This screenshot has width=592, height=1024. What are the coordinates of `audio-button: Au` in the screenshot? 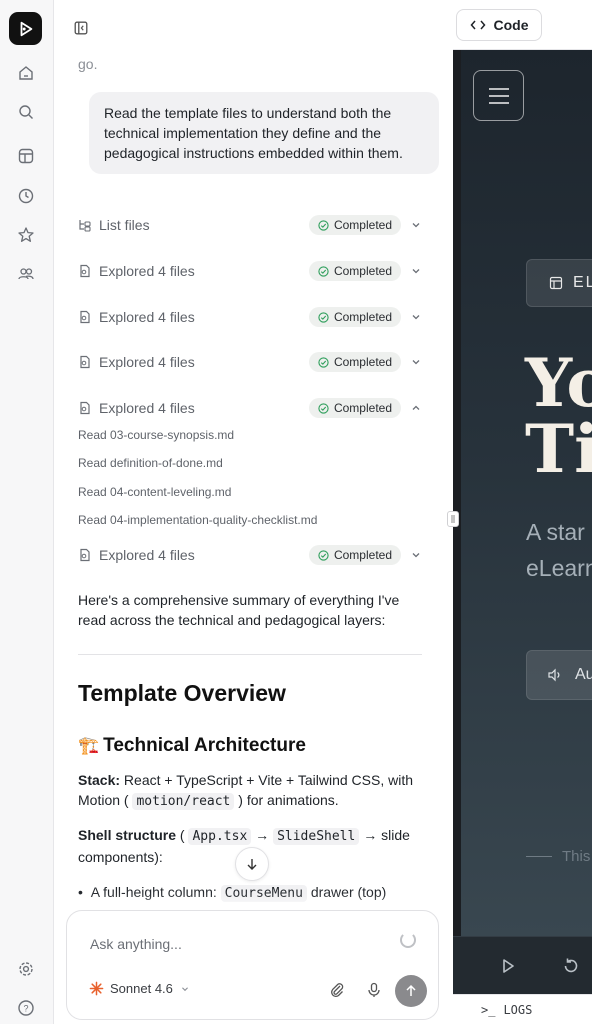 It's located at (559, 675).